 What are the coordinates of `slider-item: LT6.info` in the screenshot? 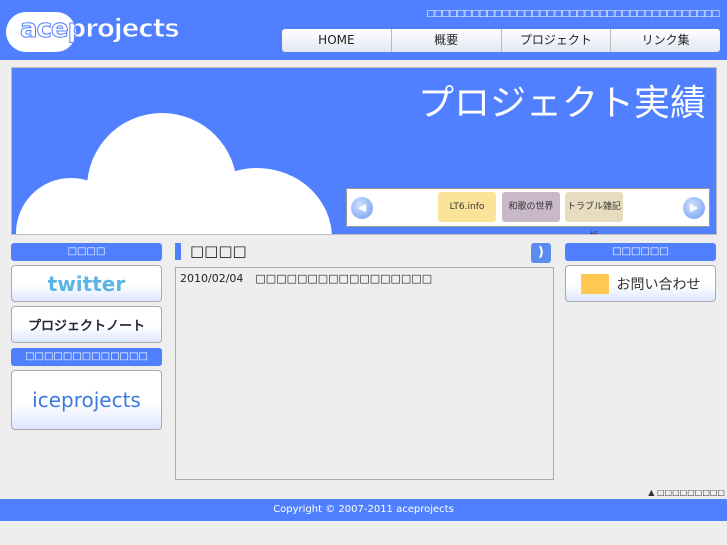 It's located at (467, 207).